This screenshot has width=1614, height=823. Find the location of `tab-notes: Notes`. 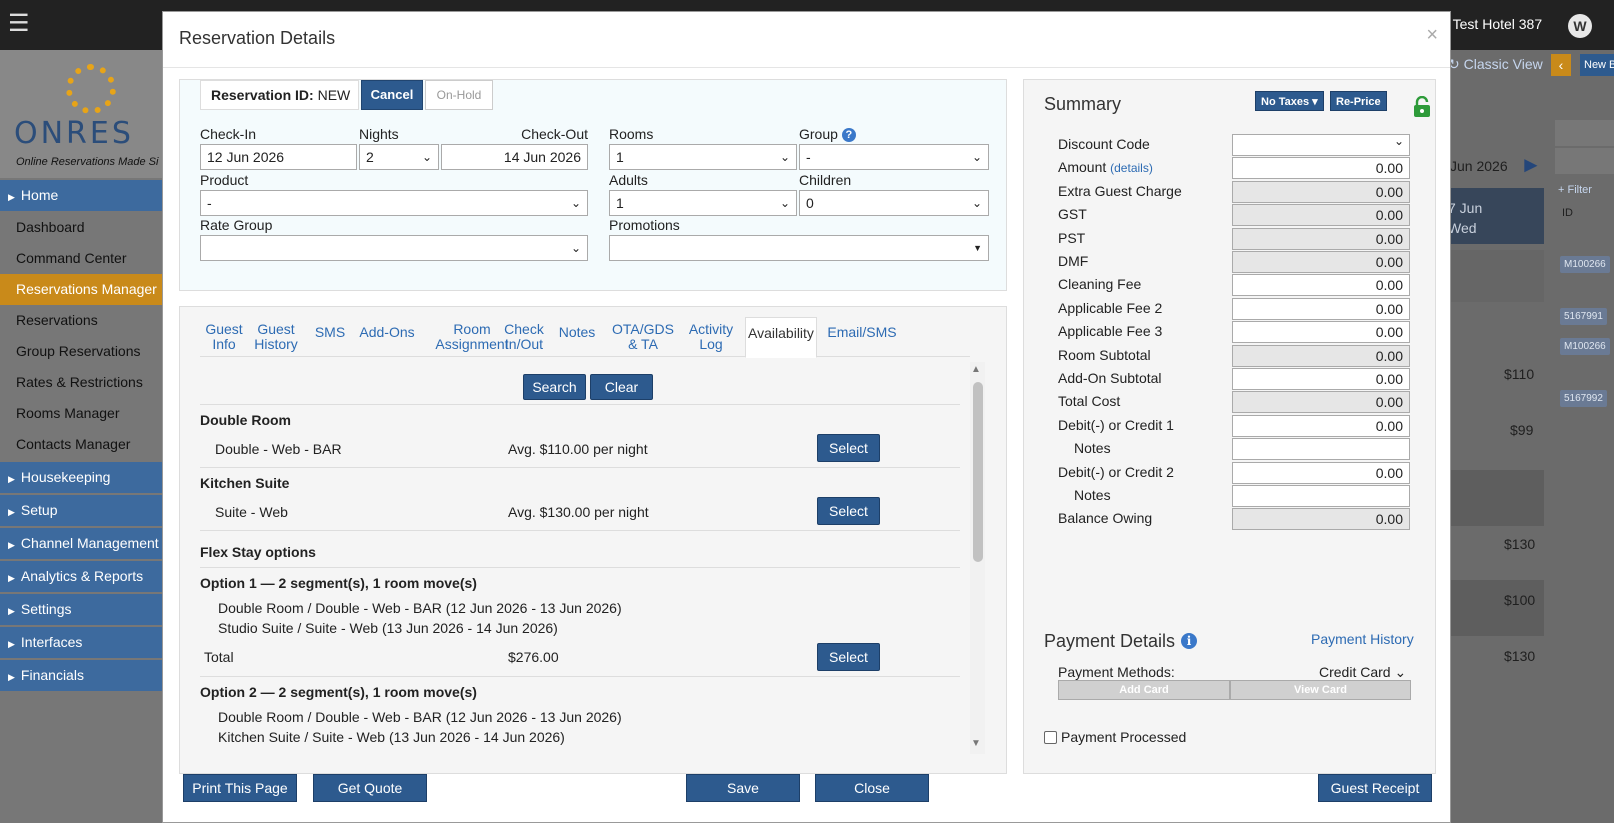

tab-notes: Notes is located at coordinates (577, 337).